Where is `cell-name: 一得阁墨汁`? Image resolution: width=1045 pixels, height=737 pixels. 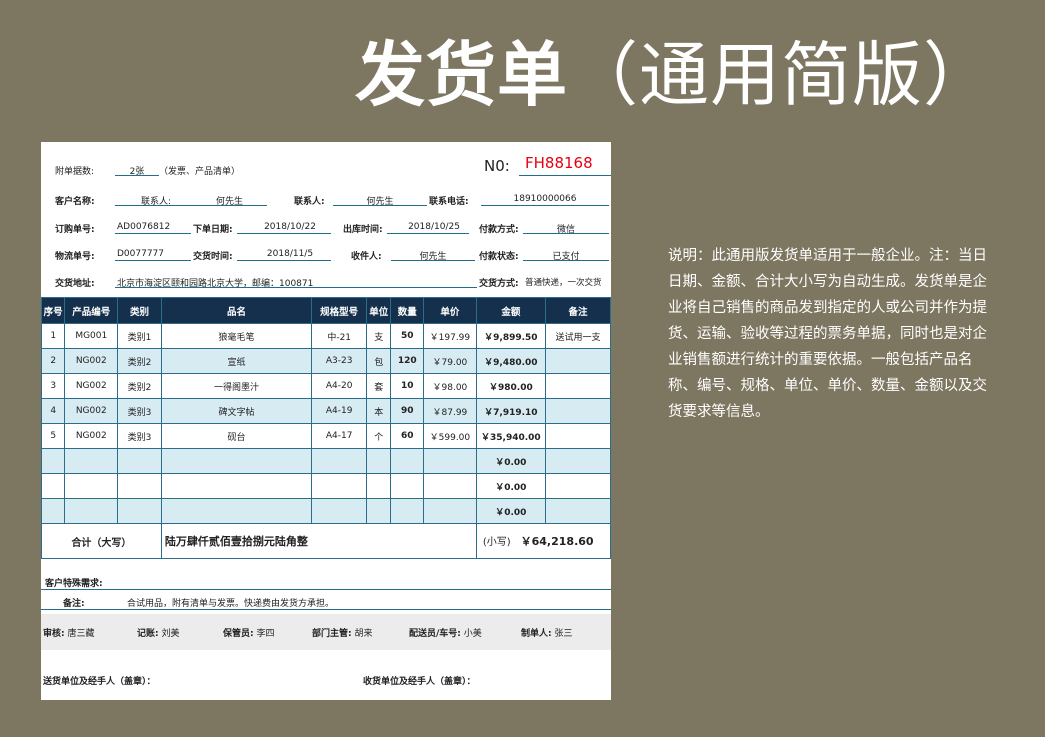
cell-name: 一得阁墨汁 is located at coordinates (236, 386).